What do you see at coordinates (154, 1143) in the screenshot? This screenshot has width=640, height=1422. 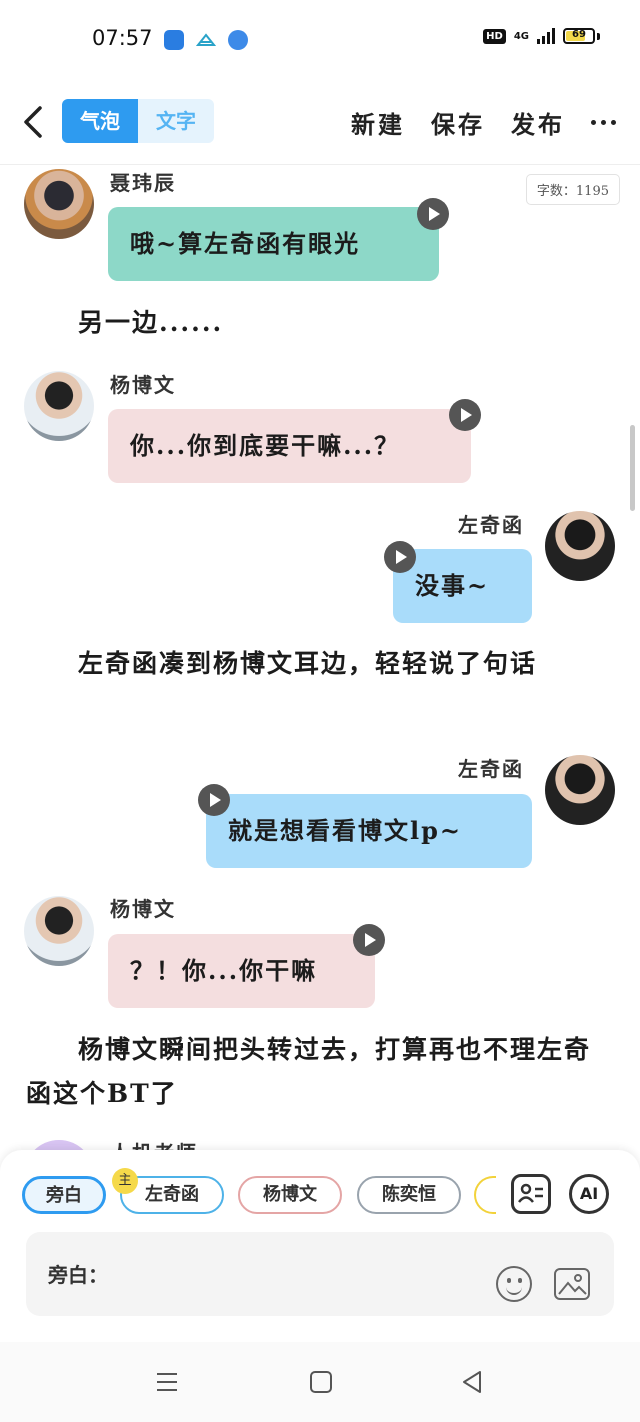 I see `speaker-name: 人机老师` at bounding box center [154, 1143].